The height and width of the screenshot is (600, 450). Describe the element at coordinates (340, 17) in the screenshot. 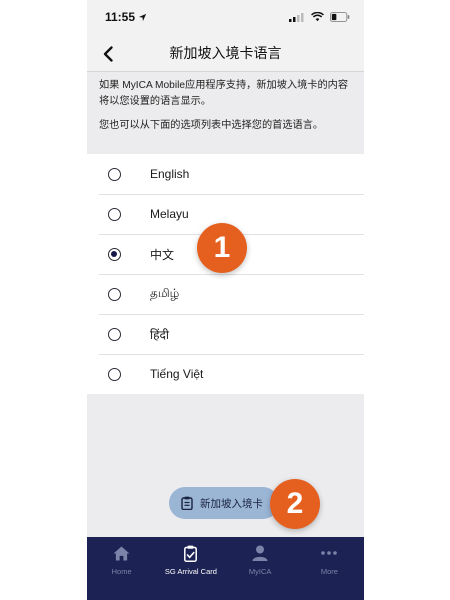

I see `battery-icon` at that location.